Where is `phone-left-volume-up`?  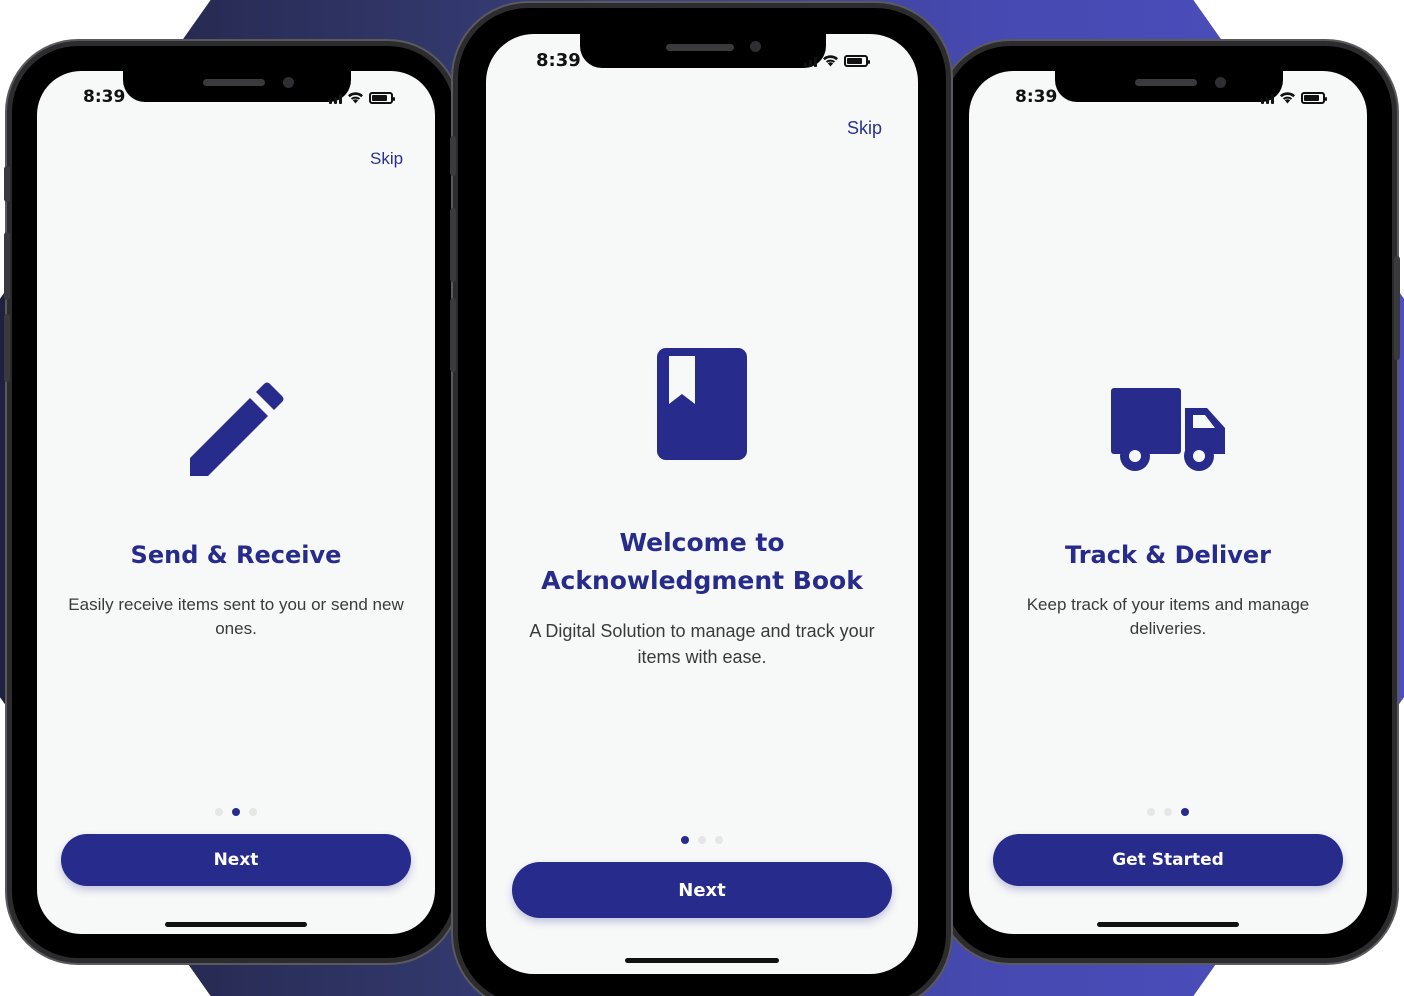 phone-left-volume-up is located at coordinates (7, 266).